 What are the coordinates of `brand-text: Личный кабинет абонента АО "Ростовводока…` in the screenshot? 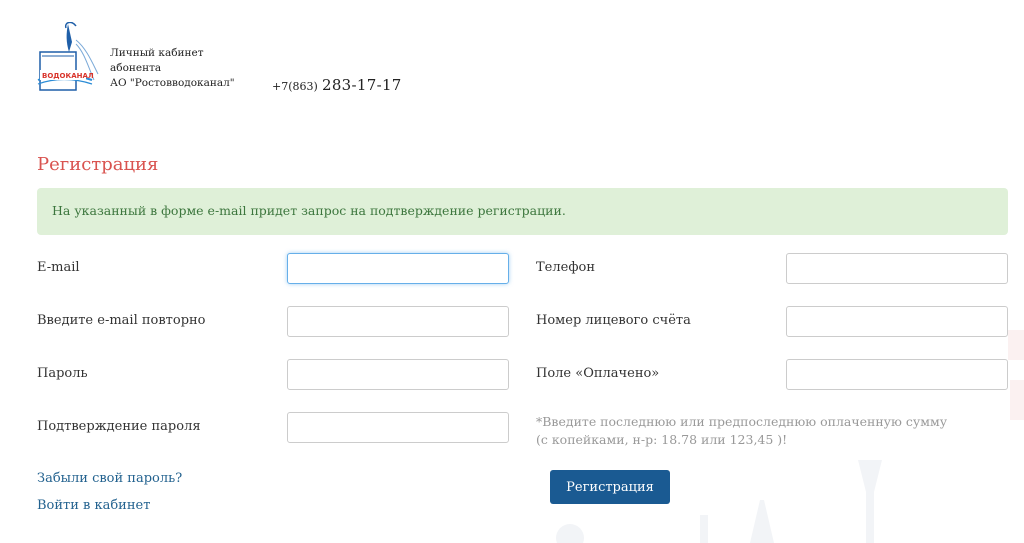 It's located at (172, 68).